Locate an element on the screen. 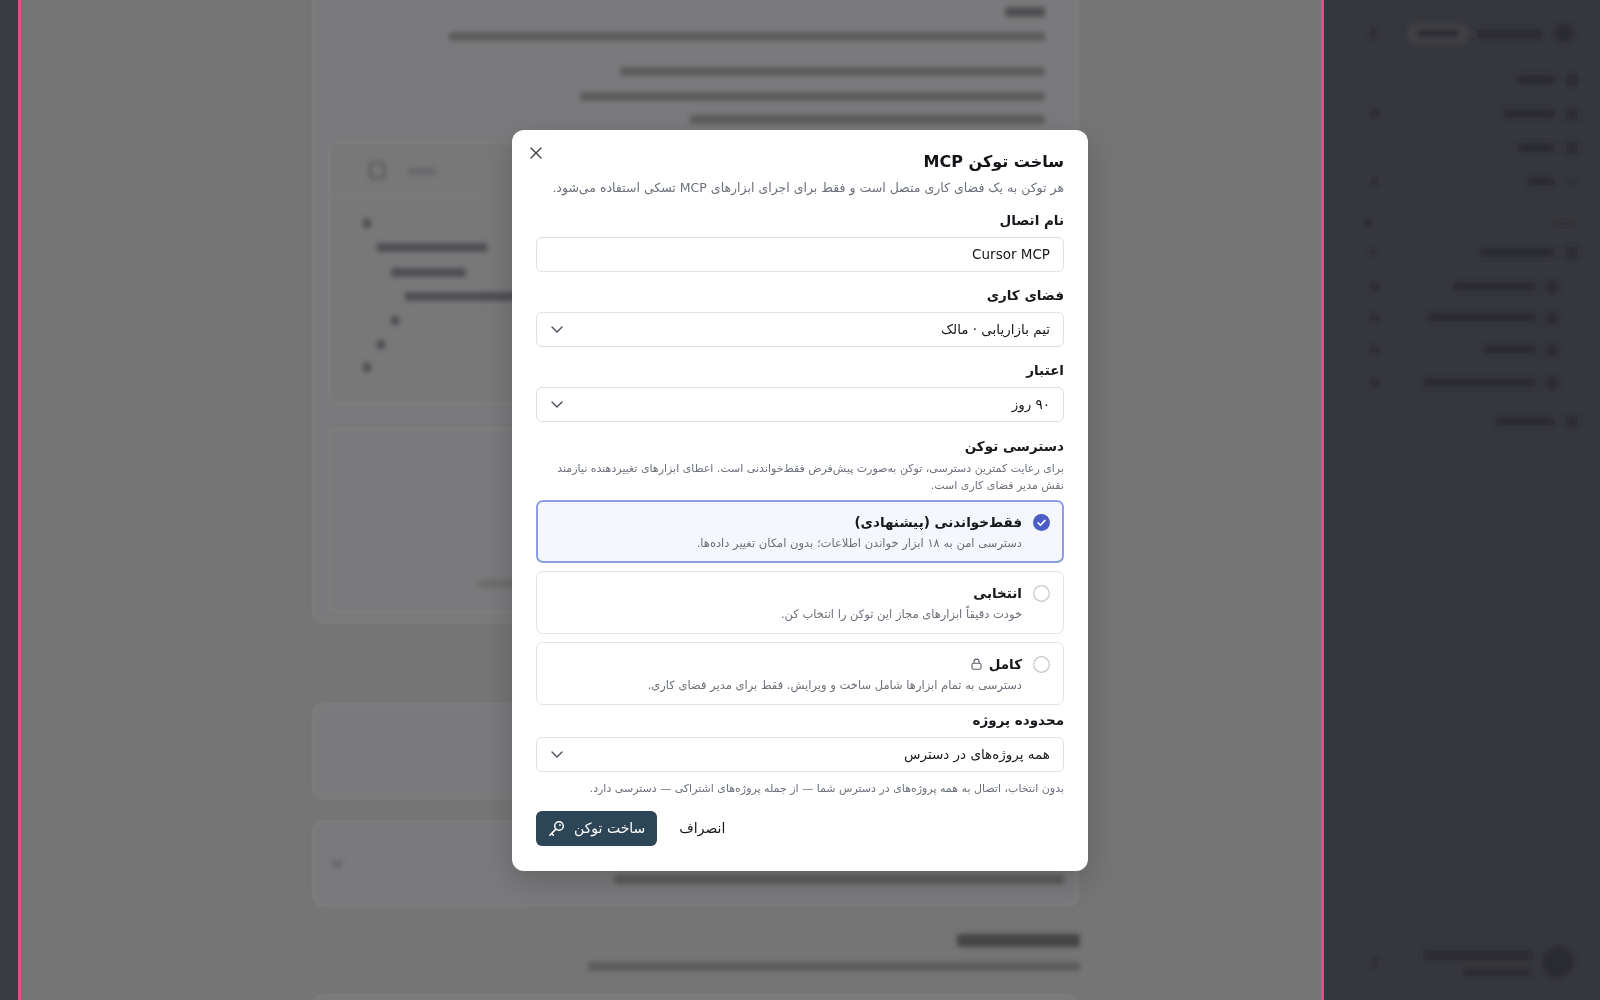 This screenshot has width=1600, height=1000. field-label: محدوده پروژه is located at coordinates (1017, 720).